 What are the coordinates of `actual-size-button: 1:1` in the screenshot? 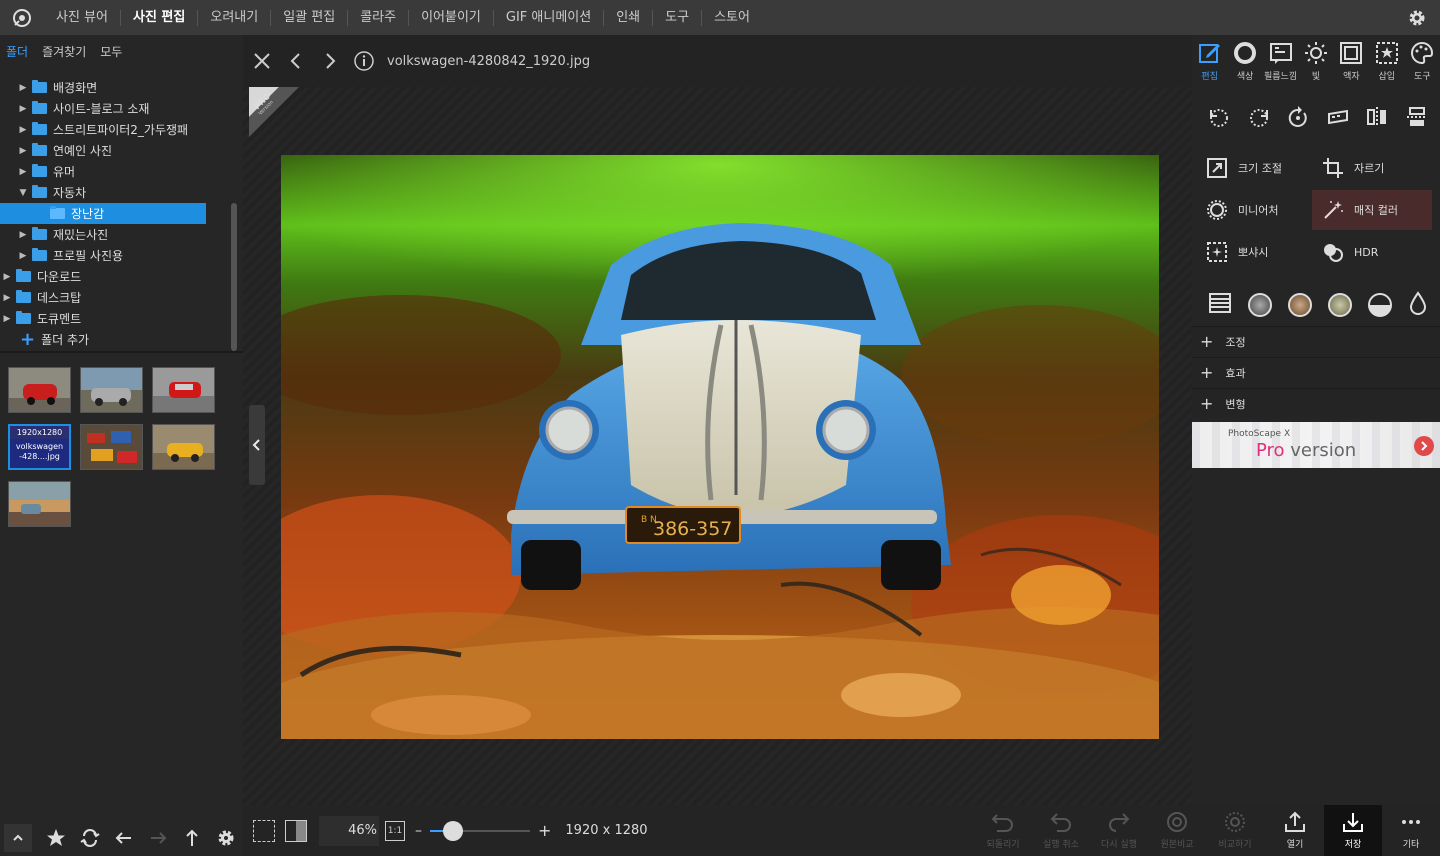 It's located at (395, 830).